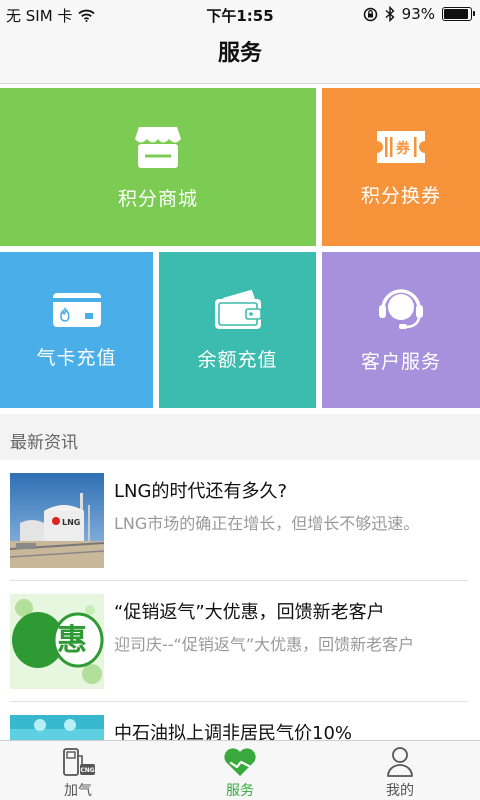  What do you see at coordinates (76, 357) in the screenshot?
I see `tile-gas-card-label: 气卡充值` at bounding box center [76, 357].